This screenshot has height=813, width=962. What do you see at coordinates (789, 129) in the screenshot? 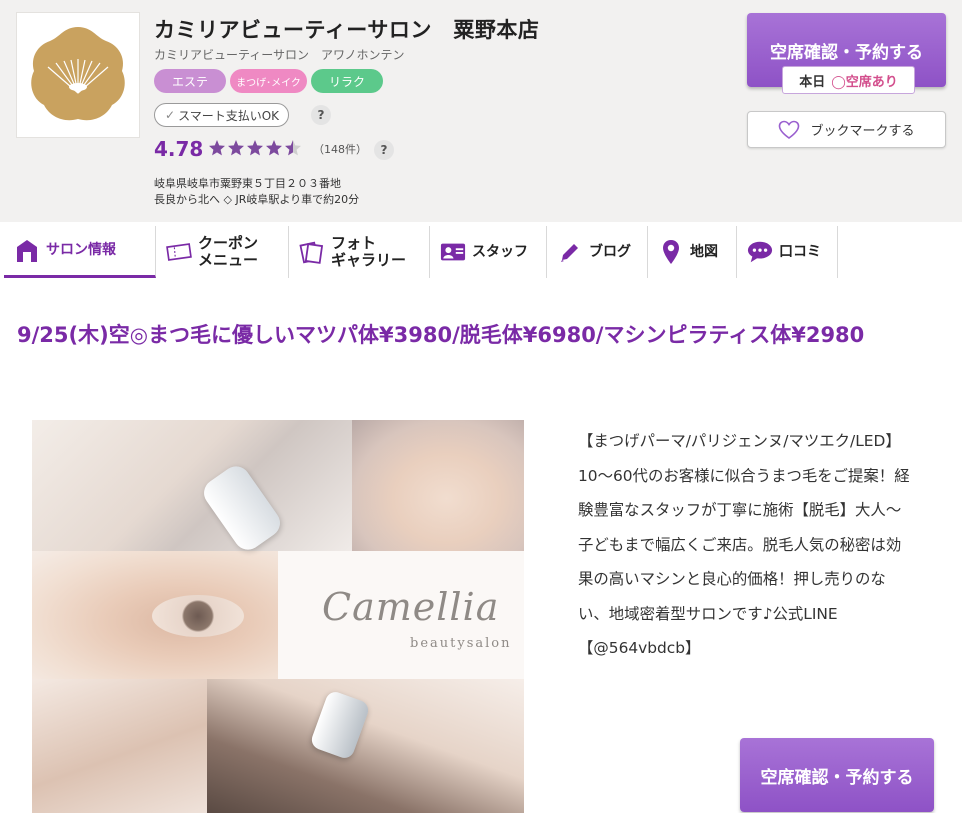
I see `heart-icon` at bounding box center [789, 129].